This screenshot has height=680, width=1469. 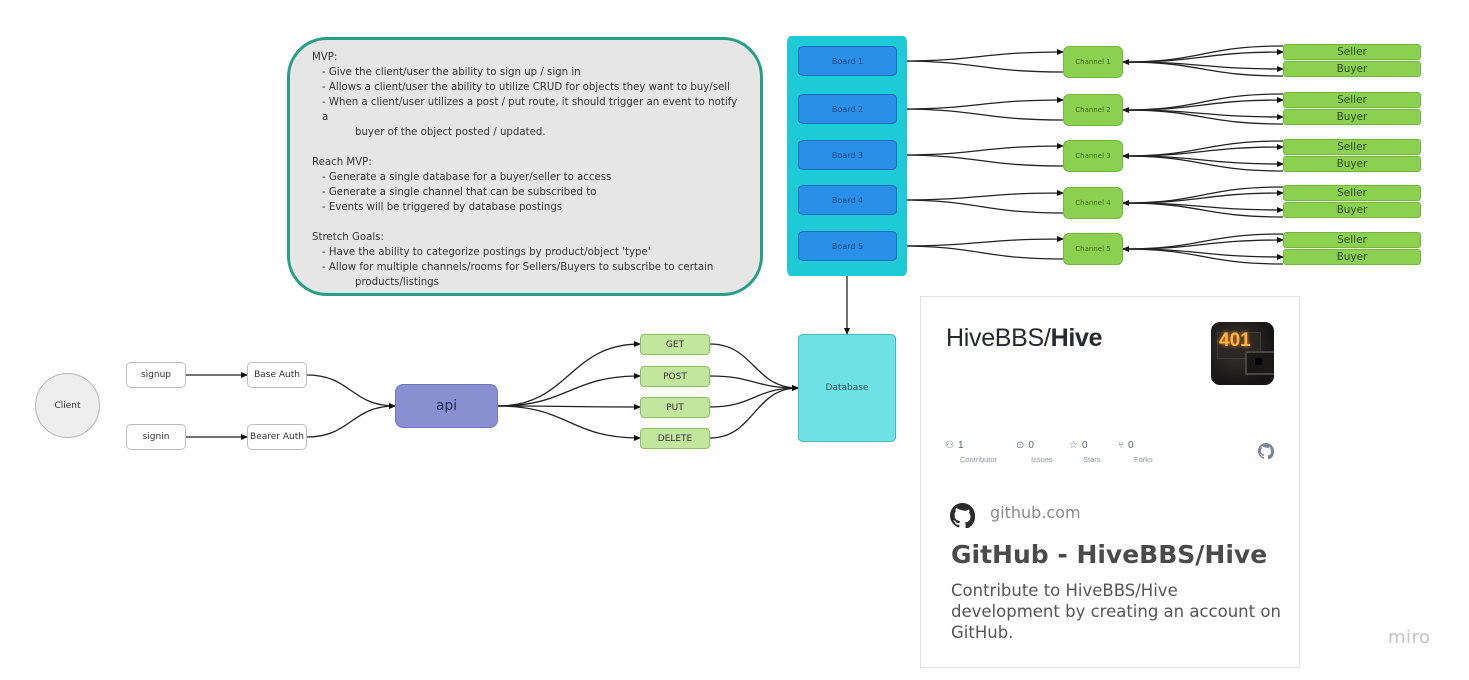 I want to click on connector-bearer-auth-to-api, so click(x=351, y=420).